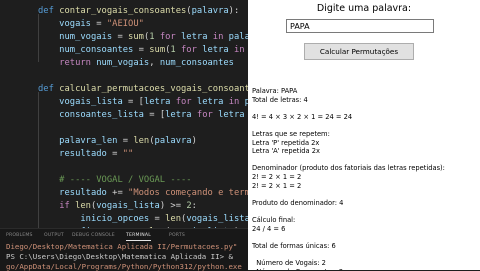 This screenshot has height=271, width=480. I want to click on code-line: num_vogais = sum(1 for letra in palavra, so click(143, 37).